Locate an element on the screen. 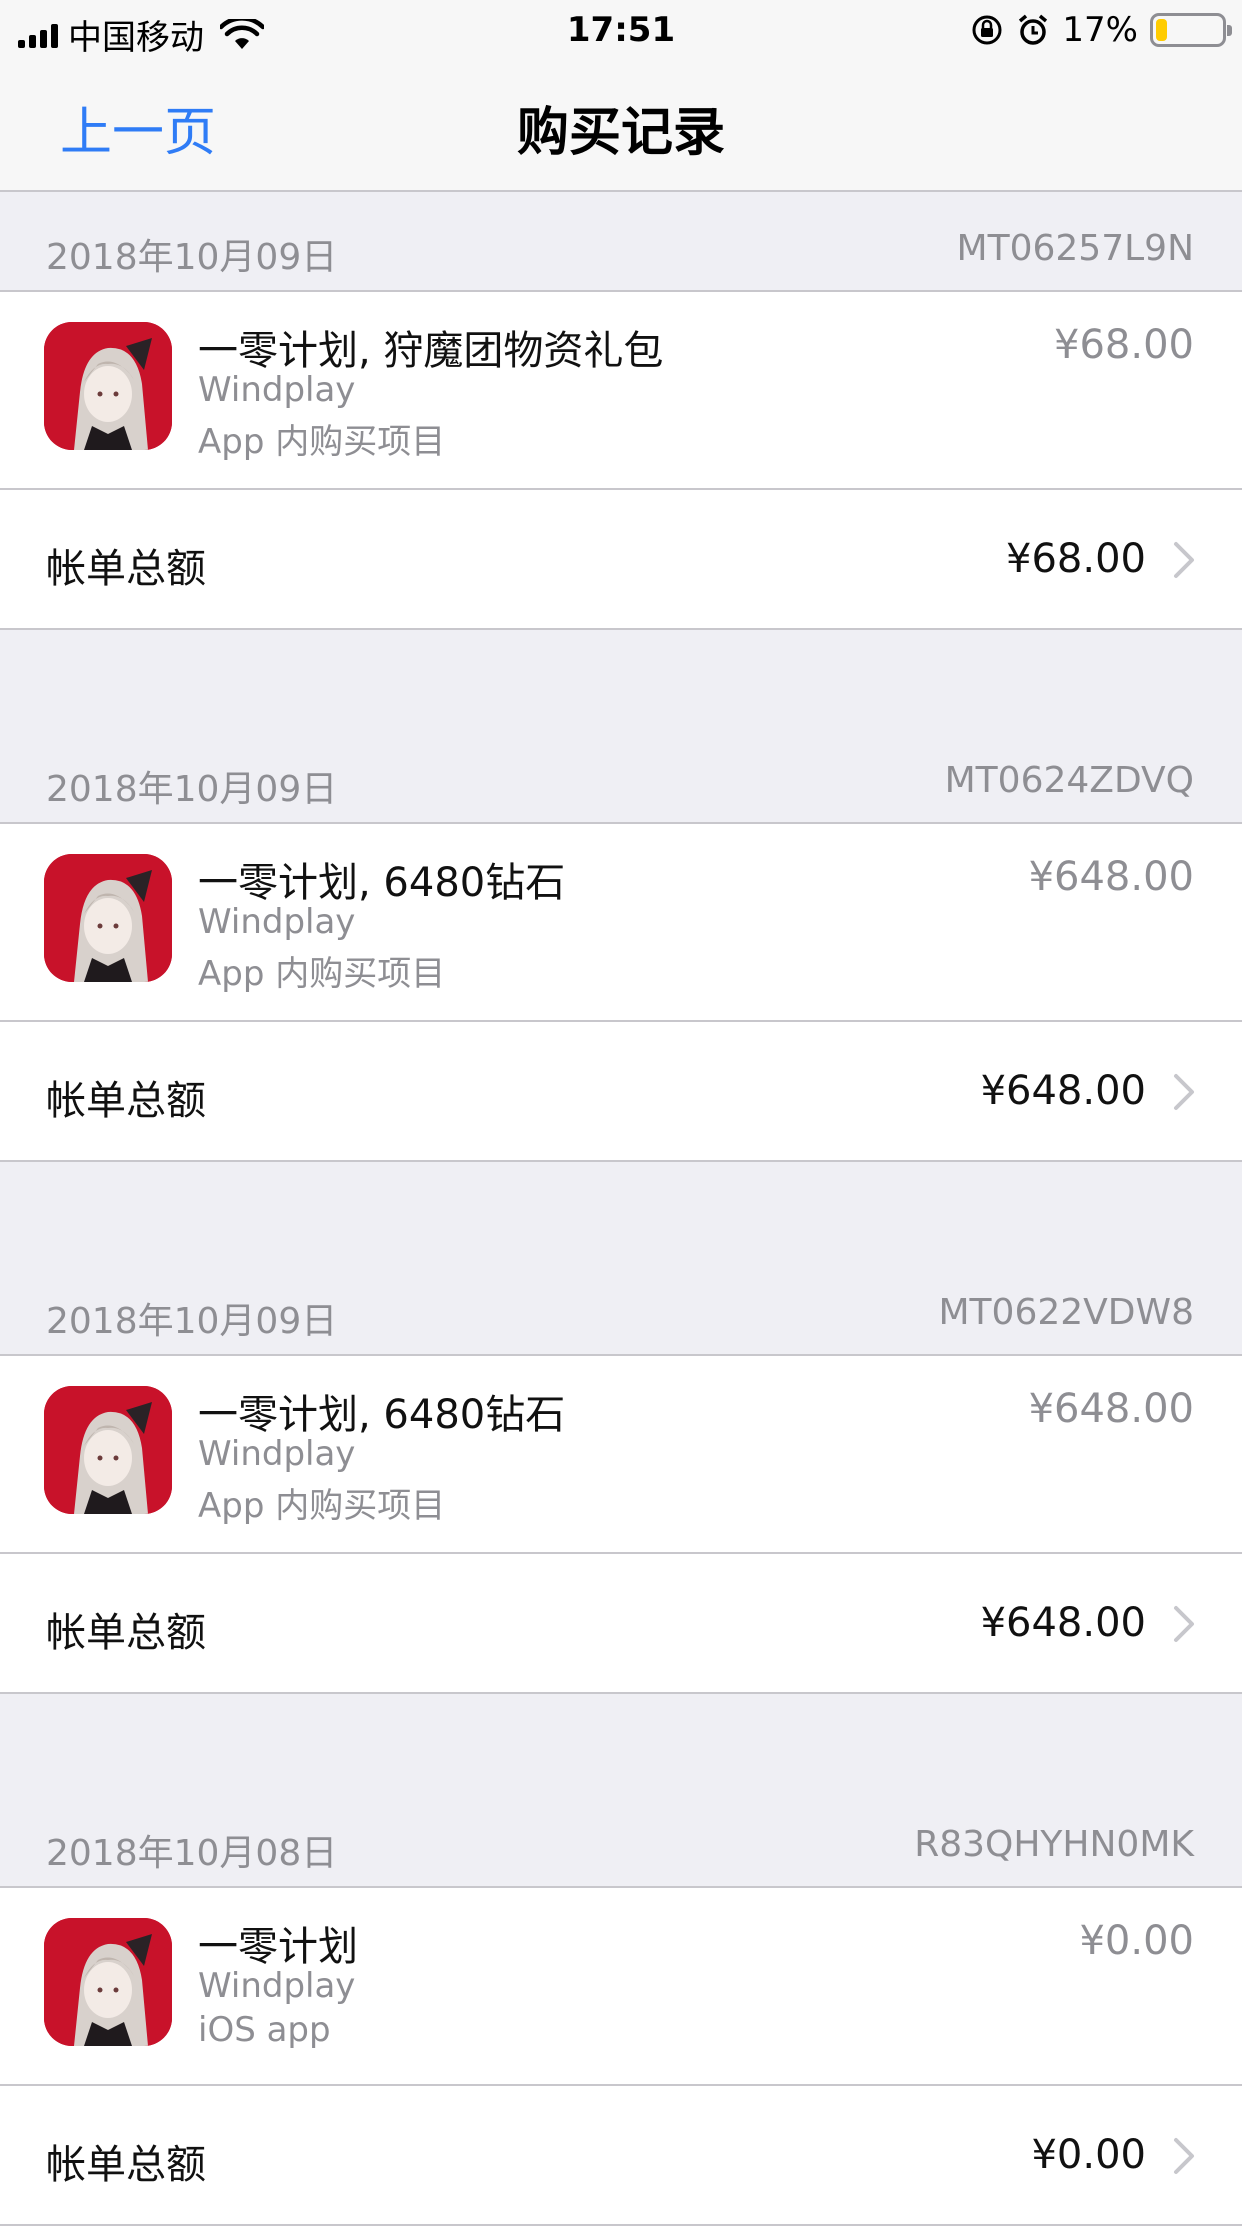 This screenshot has width=1242, height=2226. bill-total-value: ¥0.00 is located at coordinates (1088, 2155).